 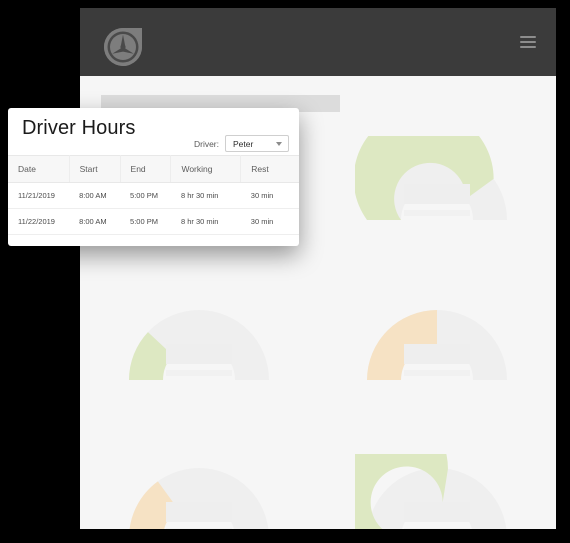 I want to click on hamburger-menu-icon, so click(x=528, y=42).